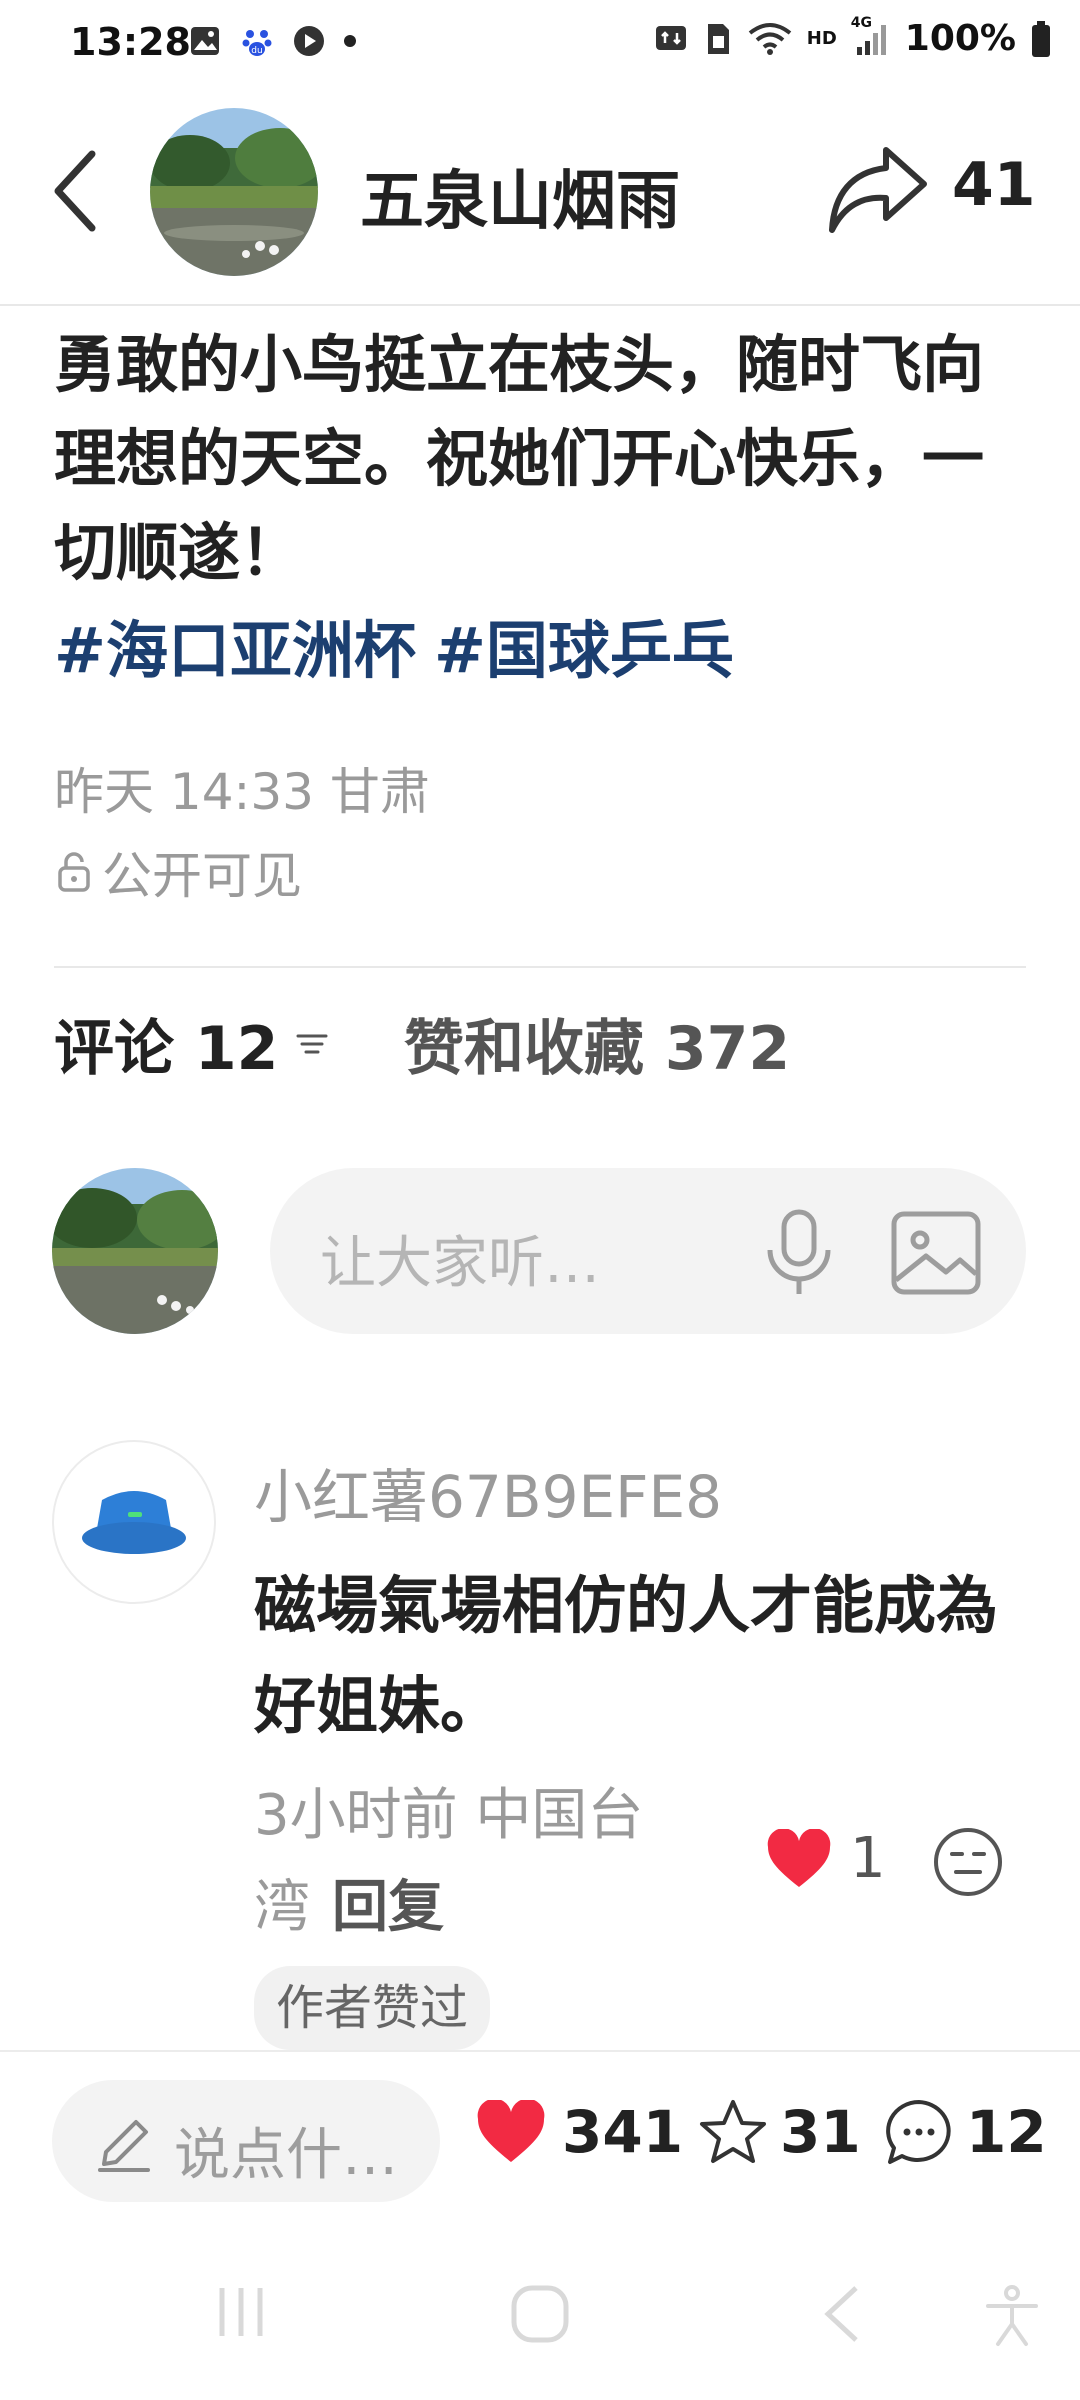 The width and height of the screenshot is (1080, 2400). I want to click on tab-comments-label: 评论 12, so click(166, 1049).